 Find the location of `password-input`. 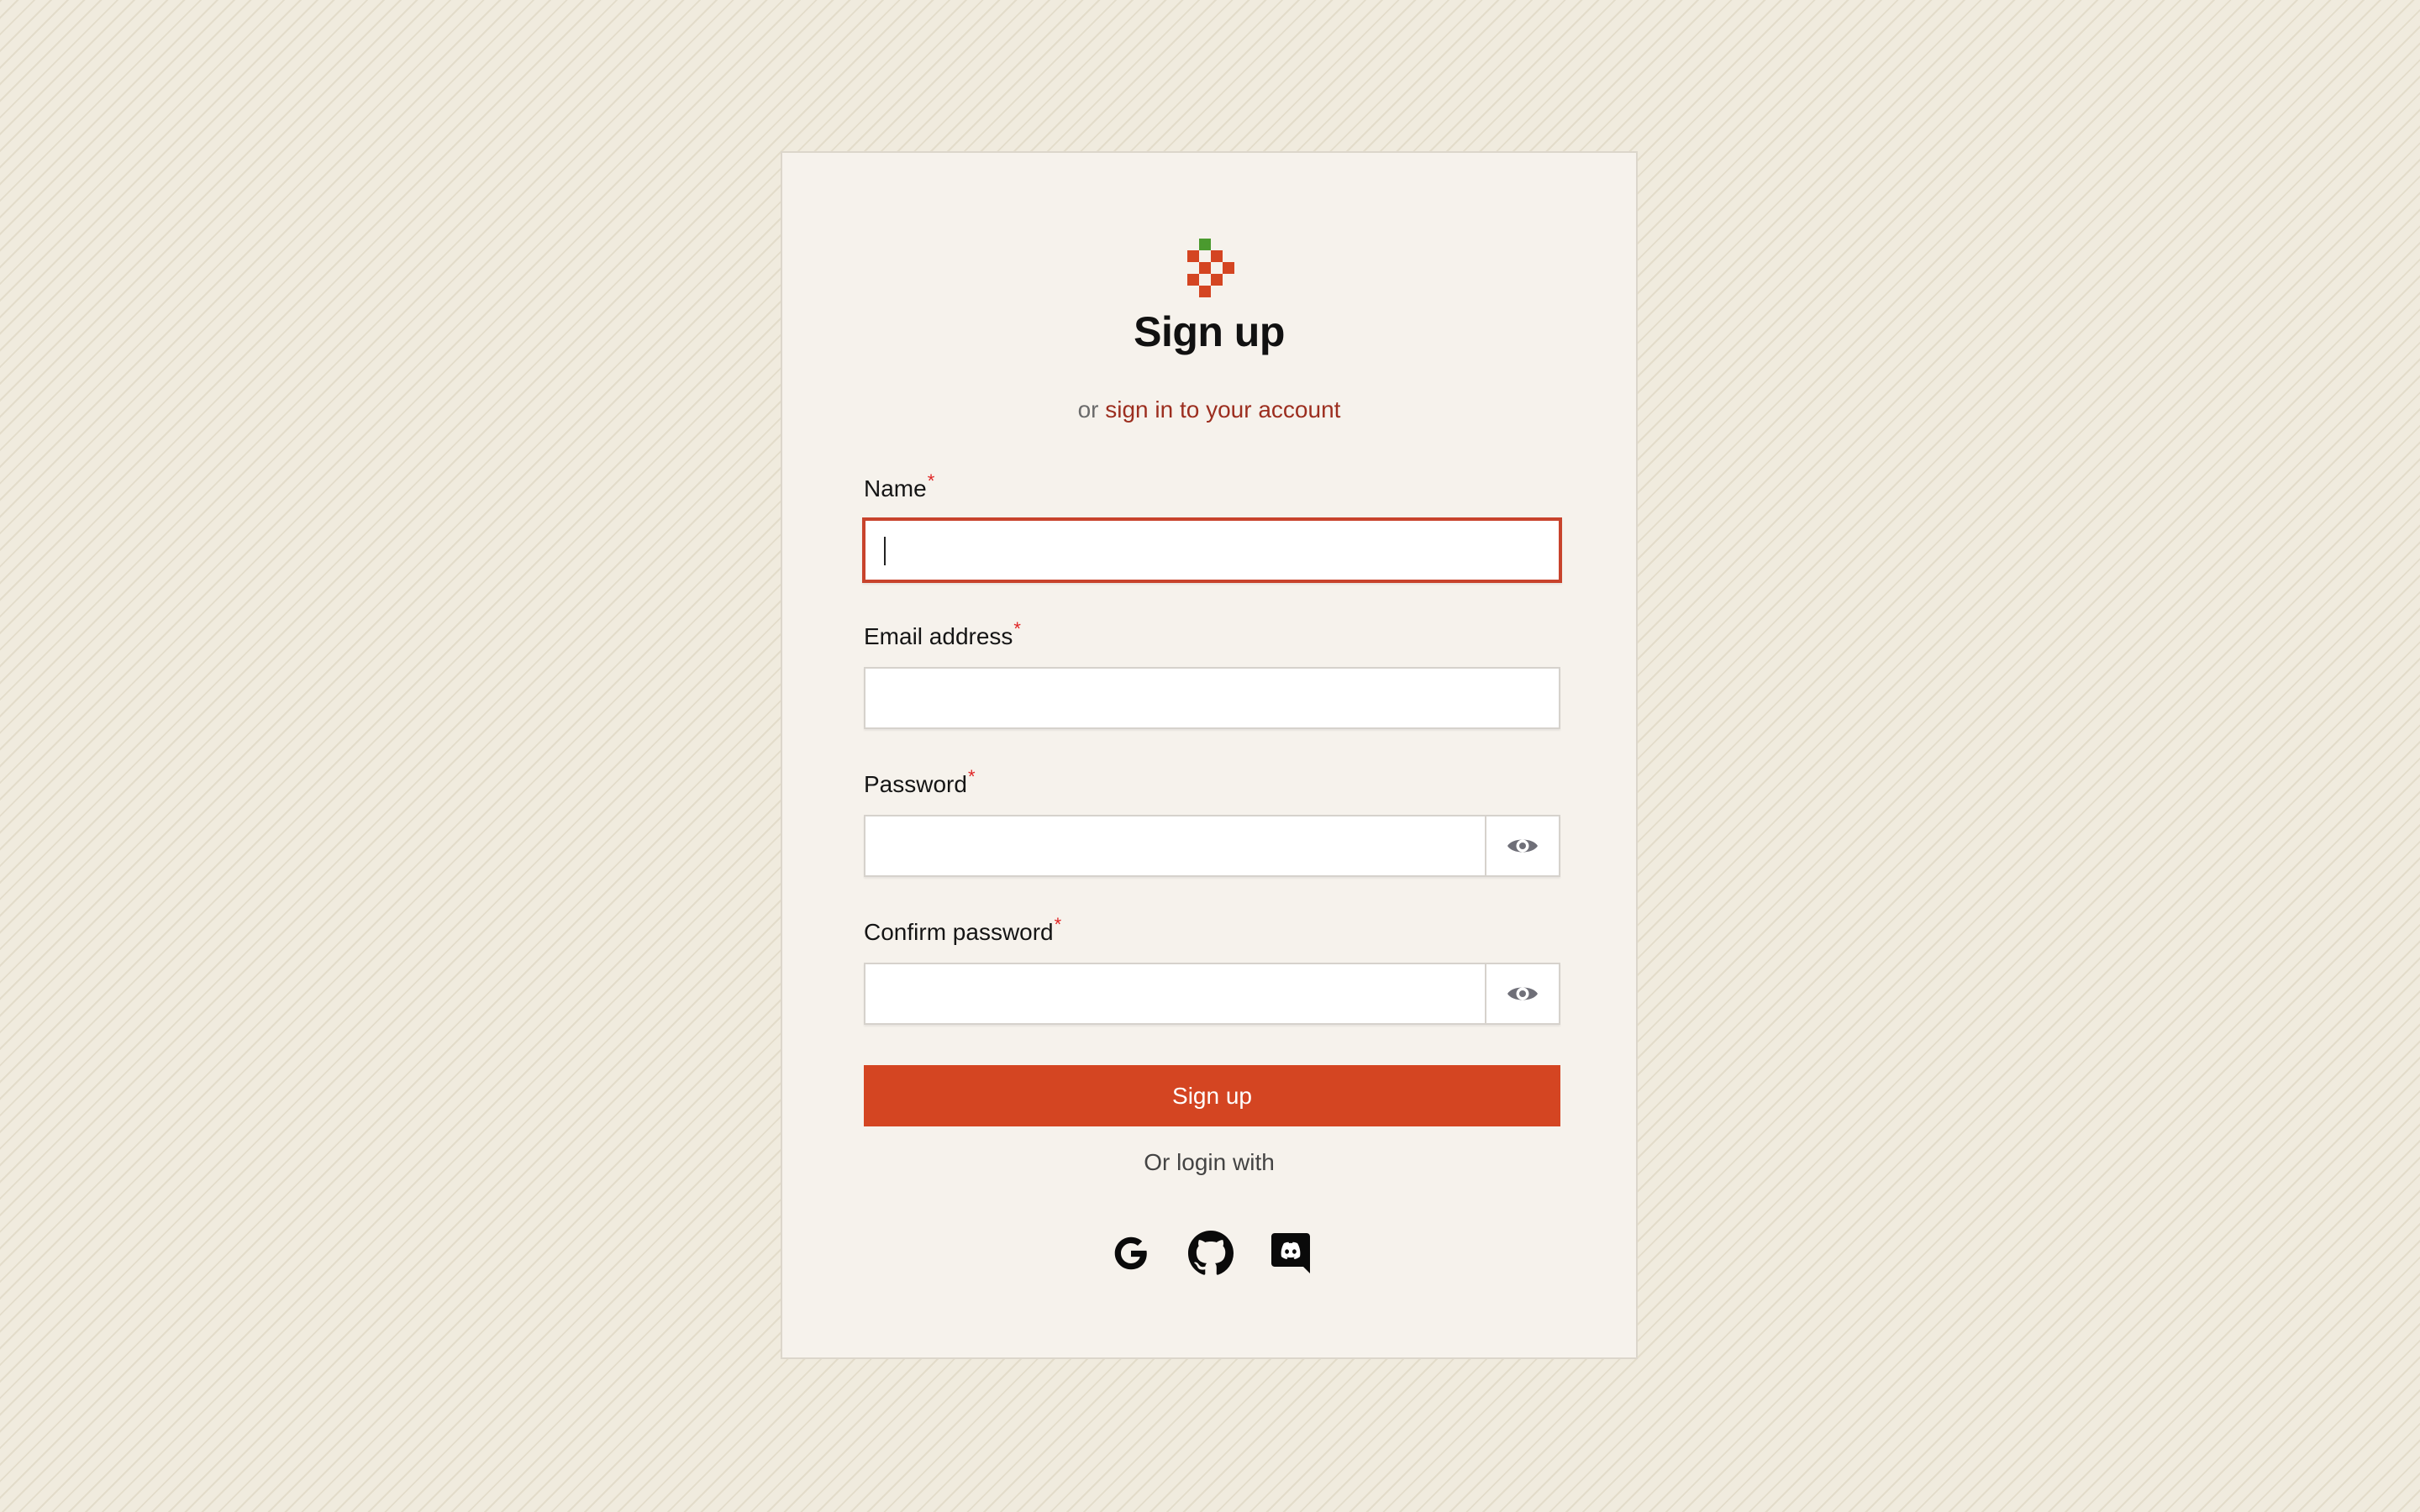

password-input is located at coordinates (1212, 846).